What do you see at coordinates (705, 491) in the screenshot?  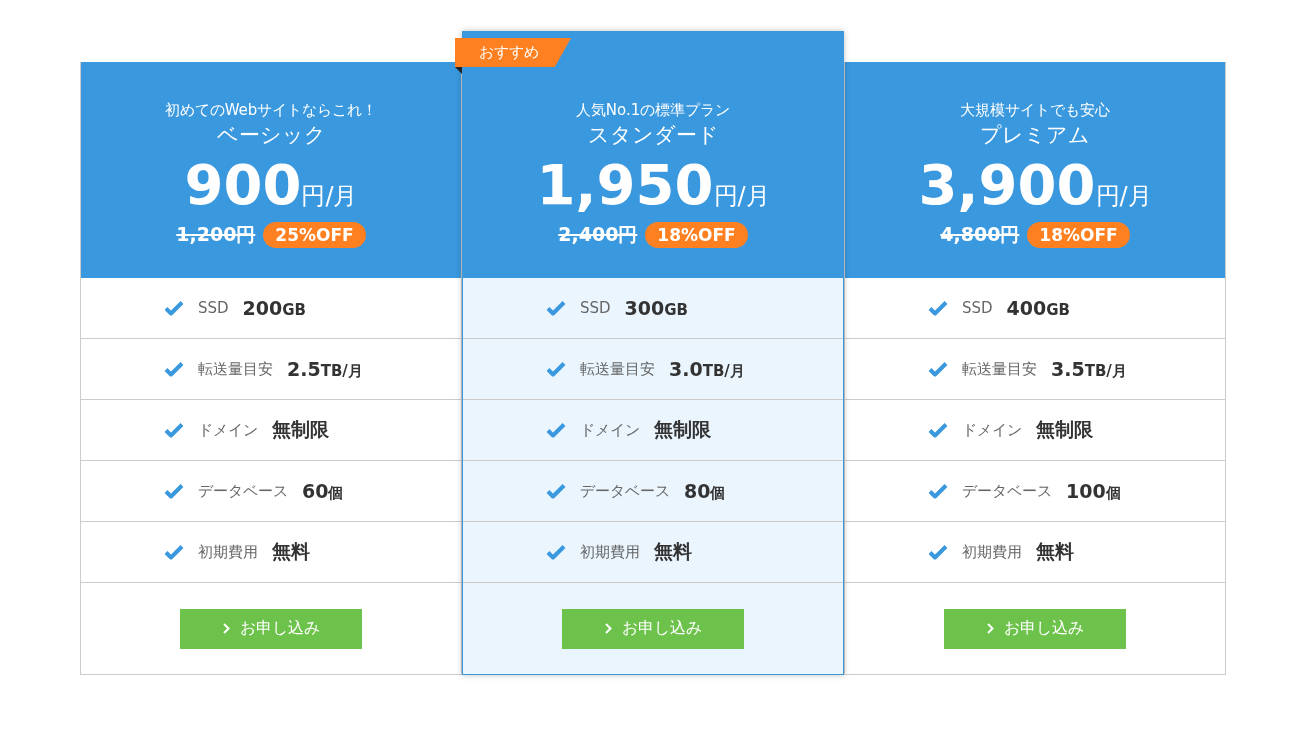 I see `feature-value: 80個` at bounding box center [705, 491].